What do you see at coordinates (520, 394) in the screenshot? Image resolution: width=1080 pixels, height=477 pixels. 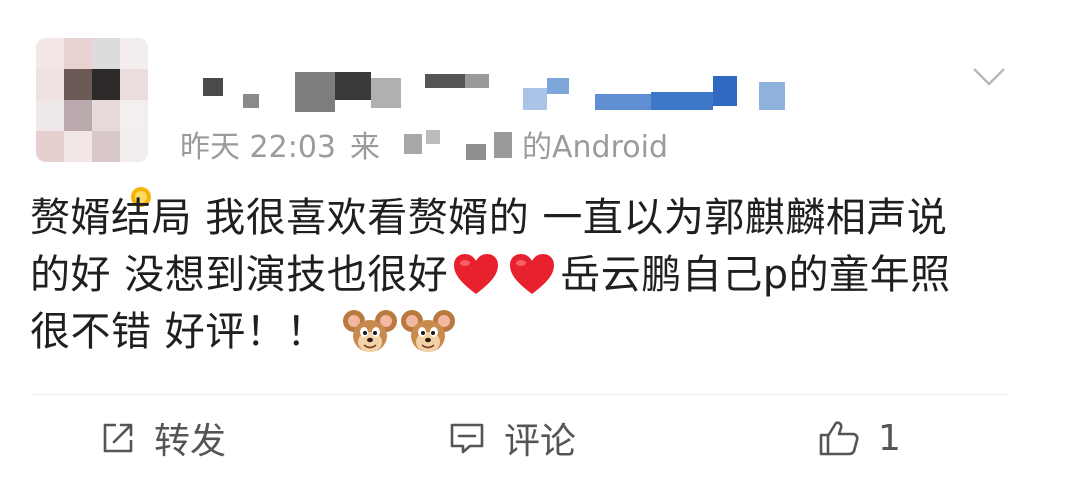 I see `action-divider` at bounding box center [520, 394].